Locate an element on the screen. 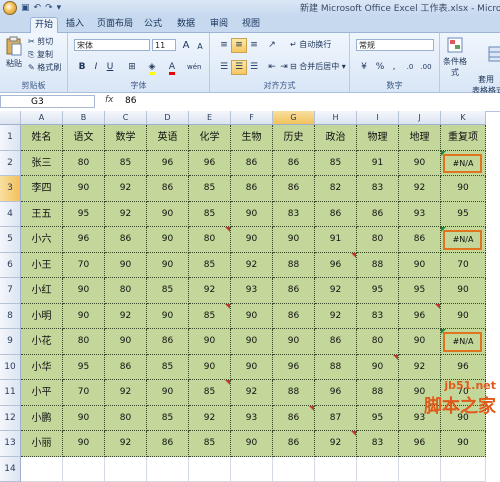 The width and height of the screenshot is (500, 482). header-cell: 重复项 is located at coordinates (463, 138).